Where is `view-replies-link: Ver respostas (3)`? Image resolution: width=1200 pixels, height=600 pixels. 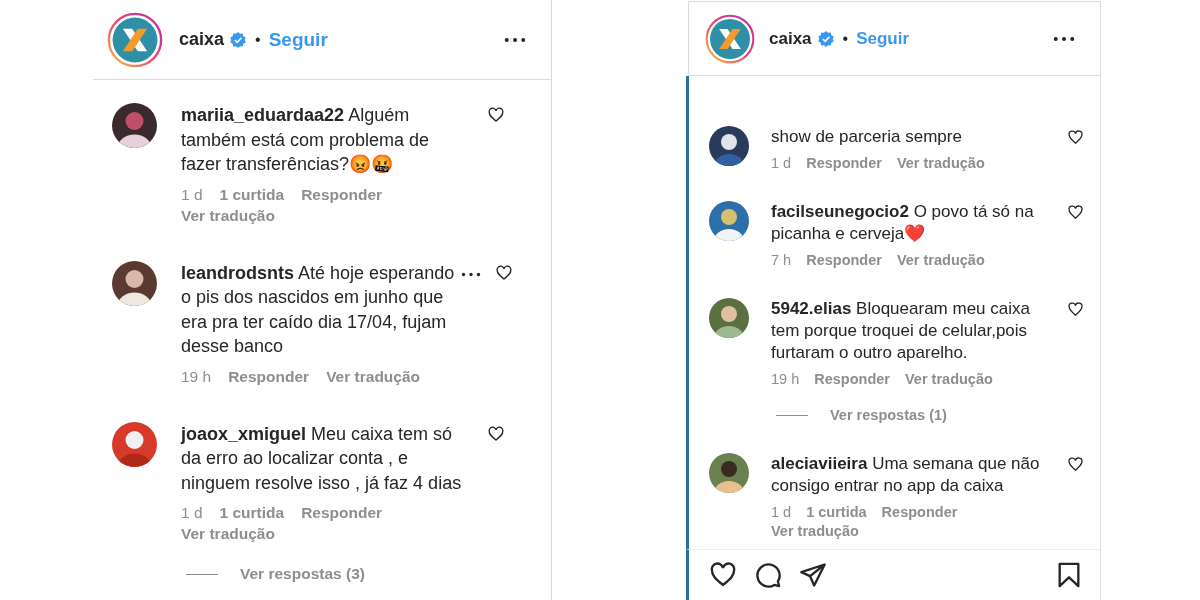 view-replies-link: Ver respostas (3) is located at coordinates (302, 574).